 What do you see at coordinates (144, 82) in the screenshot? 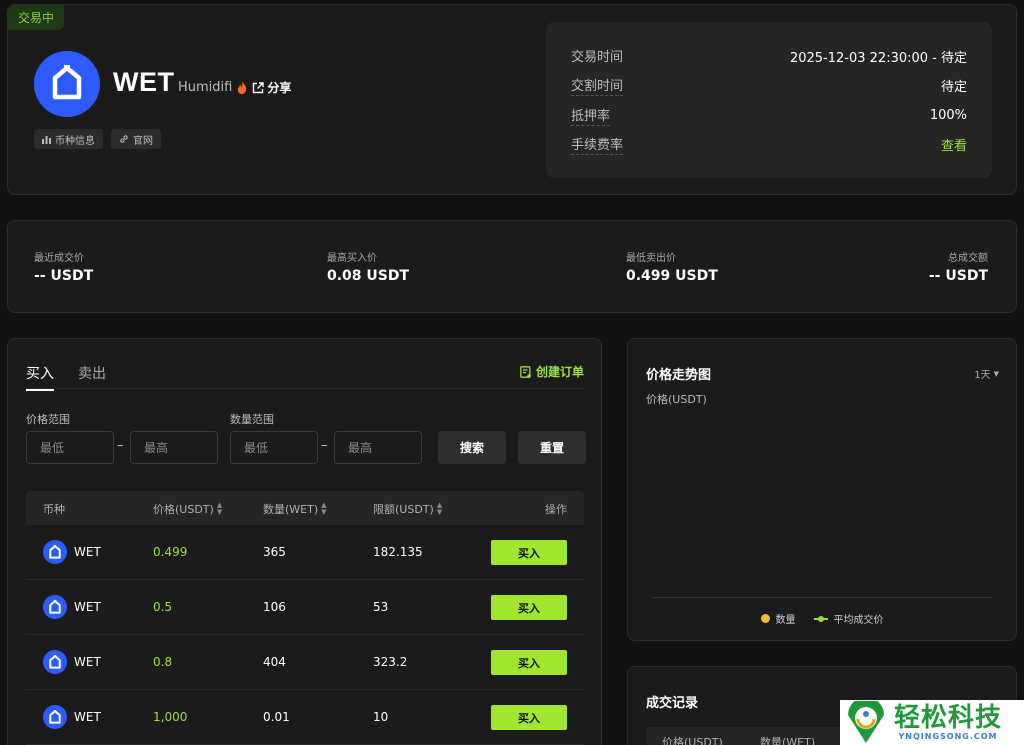
I see `token-symbol: WET` at bounding box center [144, 82].